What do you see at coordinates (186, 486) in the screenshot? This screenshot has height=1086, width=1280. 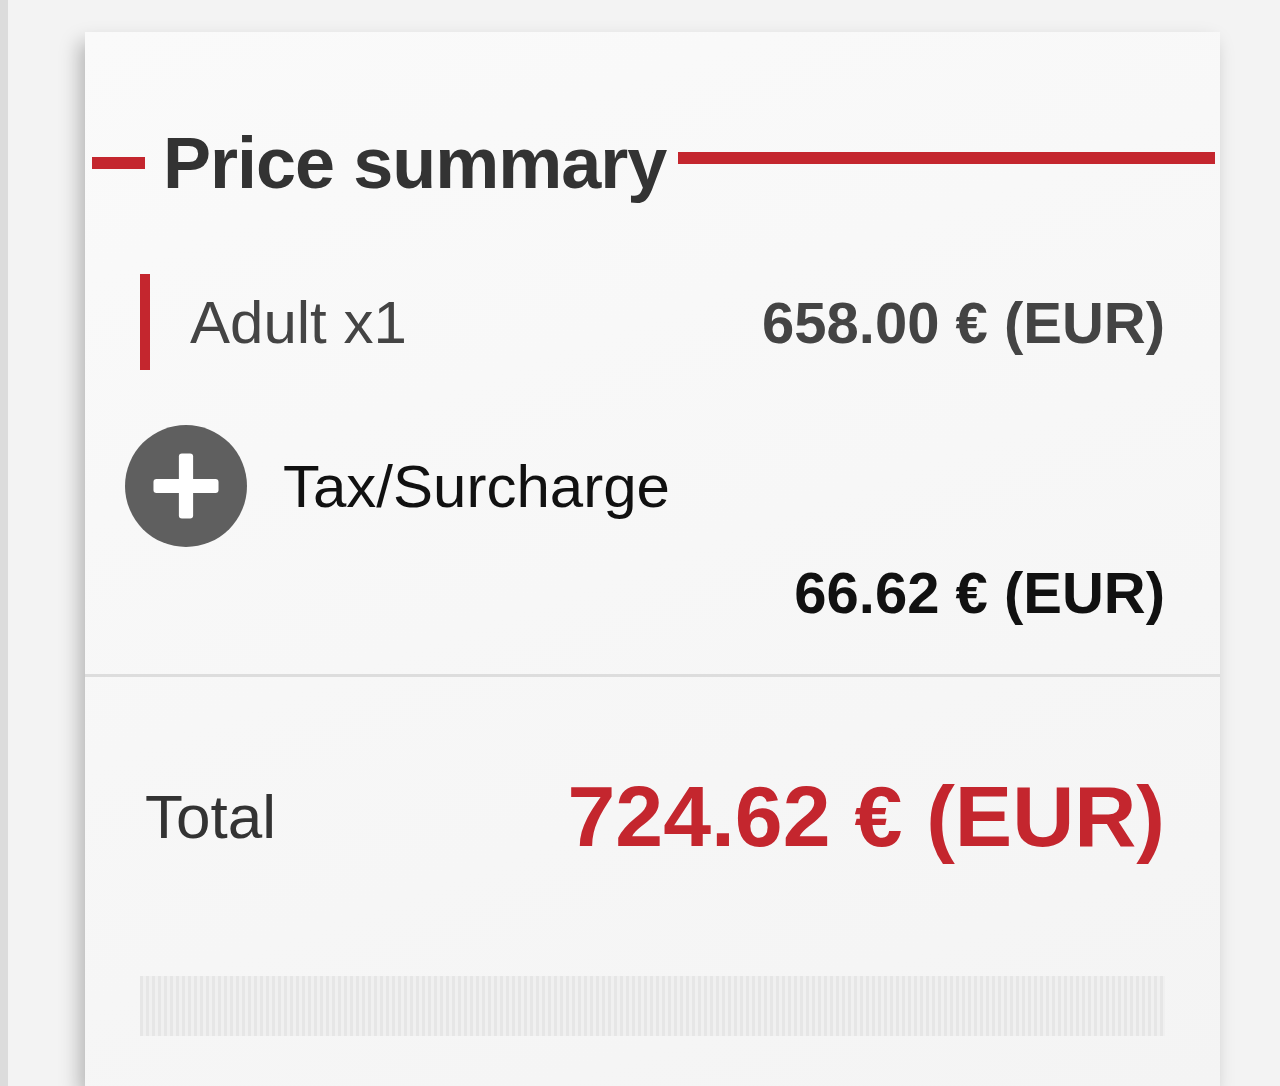 I see `expand-icon` at bounding box center [186, 486].